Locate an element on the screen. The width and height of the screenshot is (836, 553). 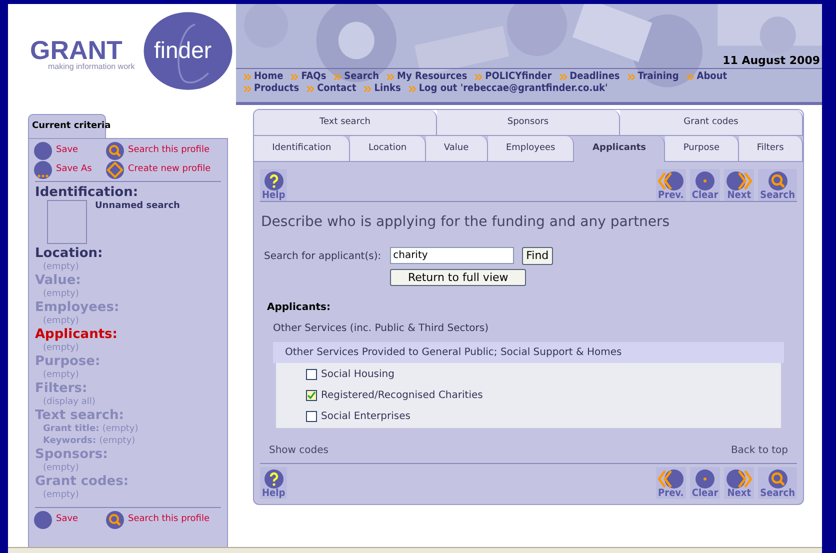
option-label: Social Enterprises is located at coordinates (365, 417).